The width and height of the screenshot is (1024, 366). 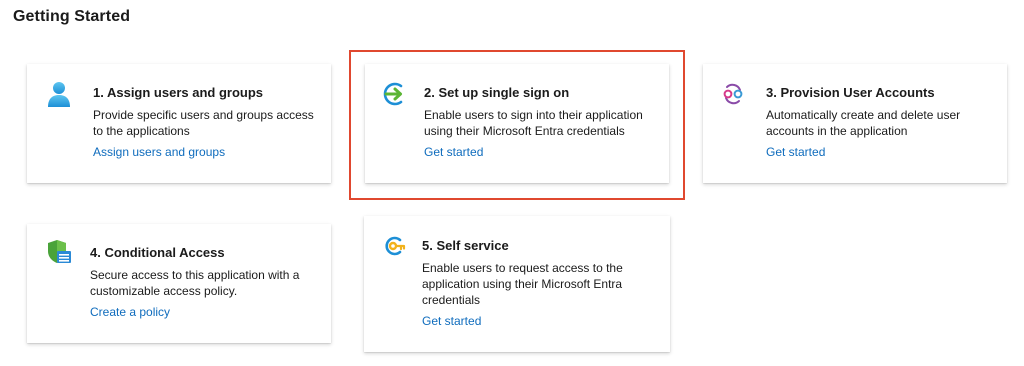 What do you see at coordinates (72, 16) in the screenshot?
I see `page-title: Getting Started` at bounding box center [72, 16].